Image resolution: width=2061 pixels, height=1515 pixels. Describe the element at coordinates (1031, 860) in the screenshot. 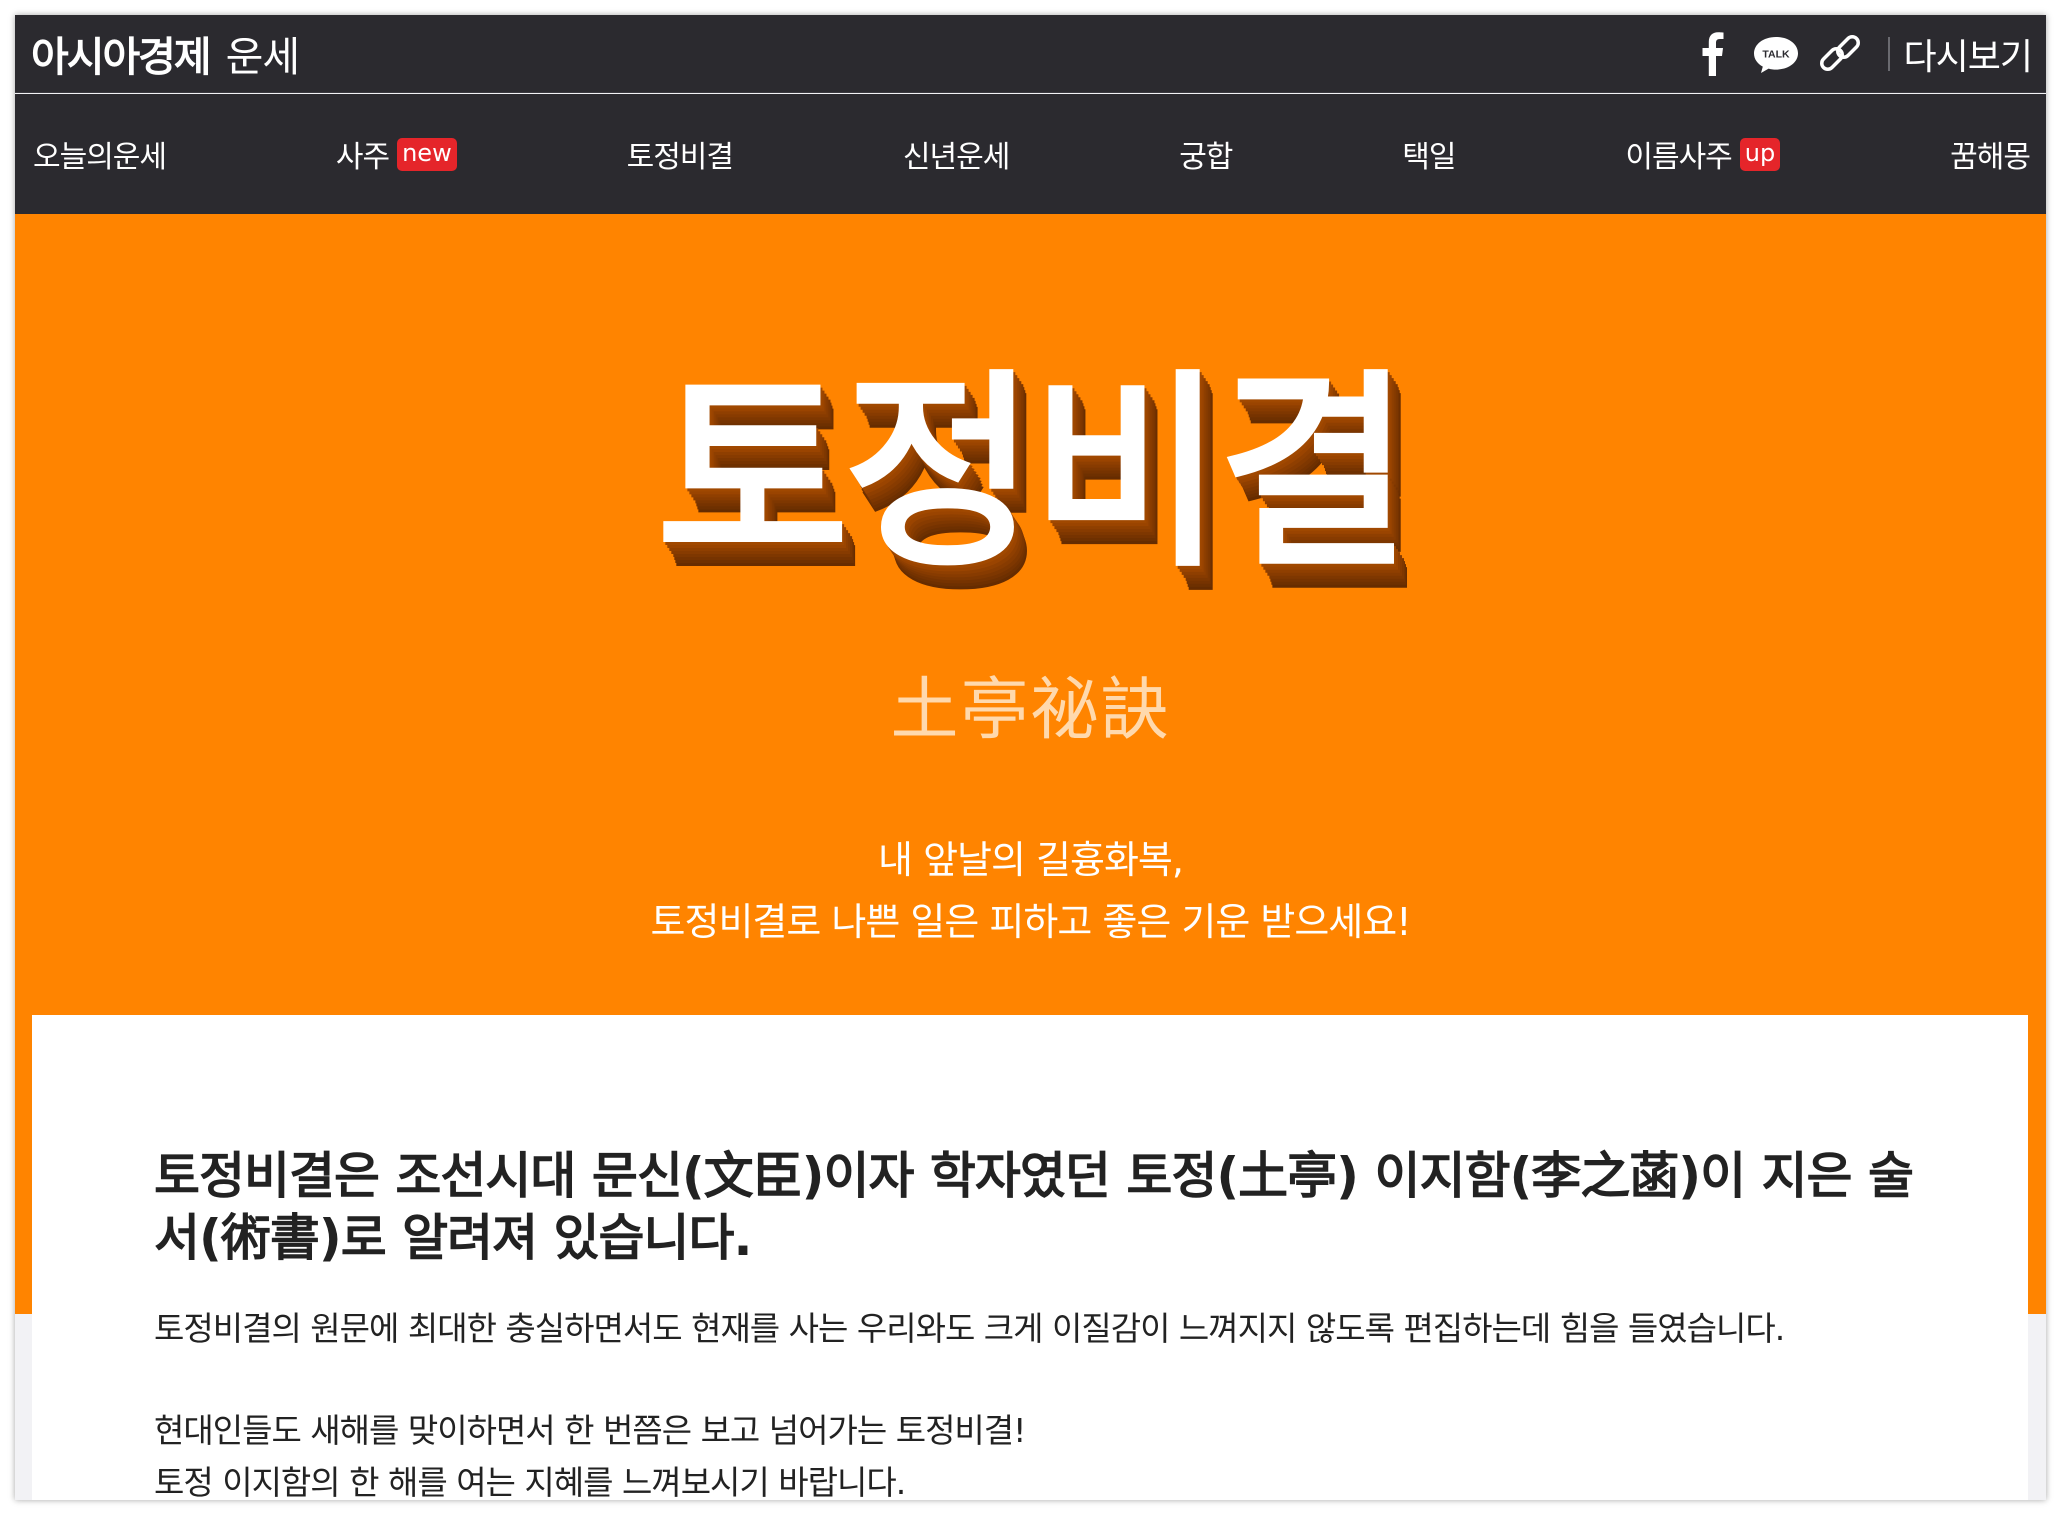

I see `hero-description-line-1: 내 앞날의 길흉화복,` at that location.